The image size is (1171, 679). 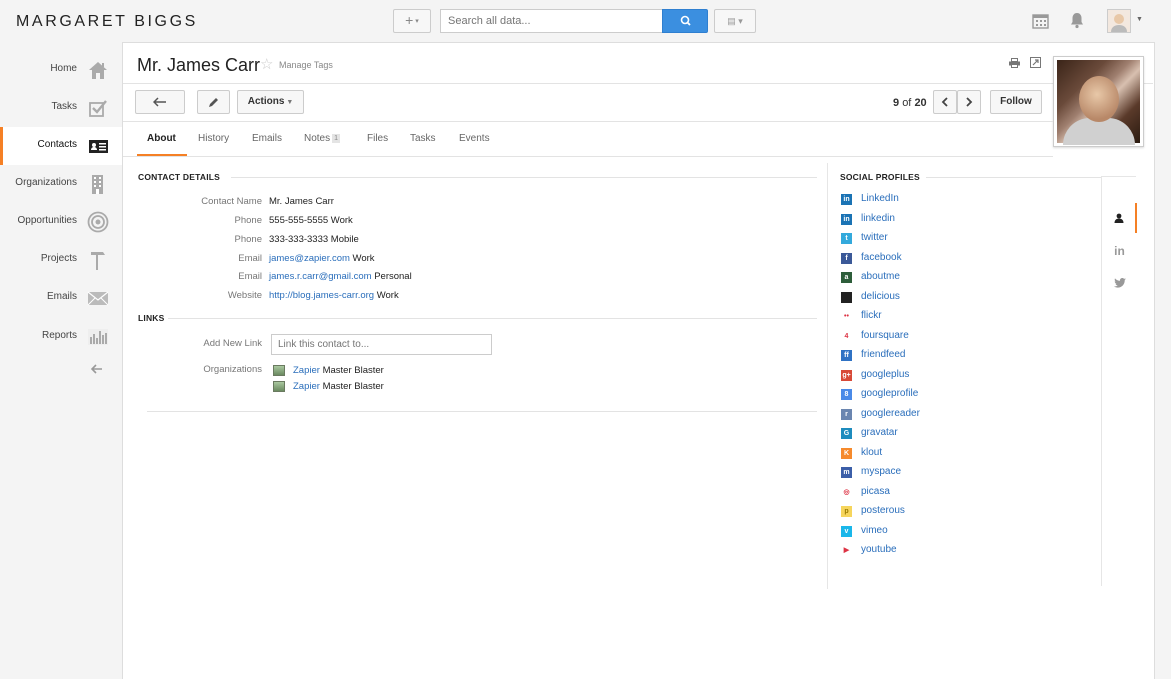 I want to click on user-menu-caret-icon: ▼, so click(x=1139, y=19).